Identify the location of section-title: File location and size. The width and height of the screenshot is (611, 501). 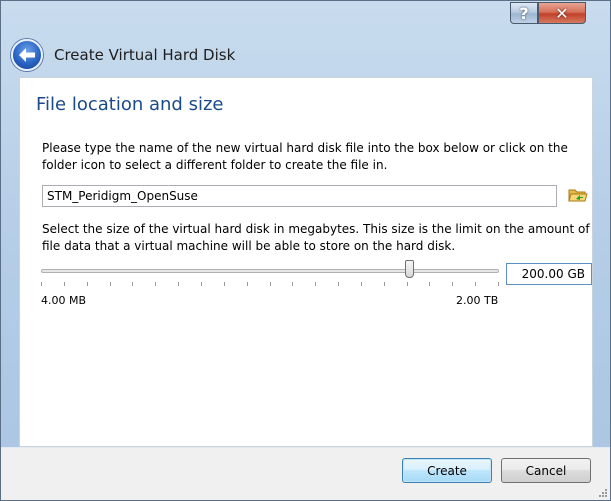
(130, 104).